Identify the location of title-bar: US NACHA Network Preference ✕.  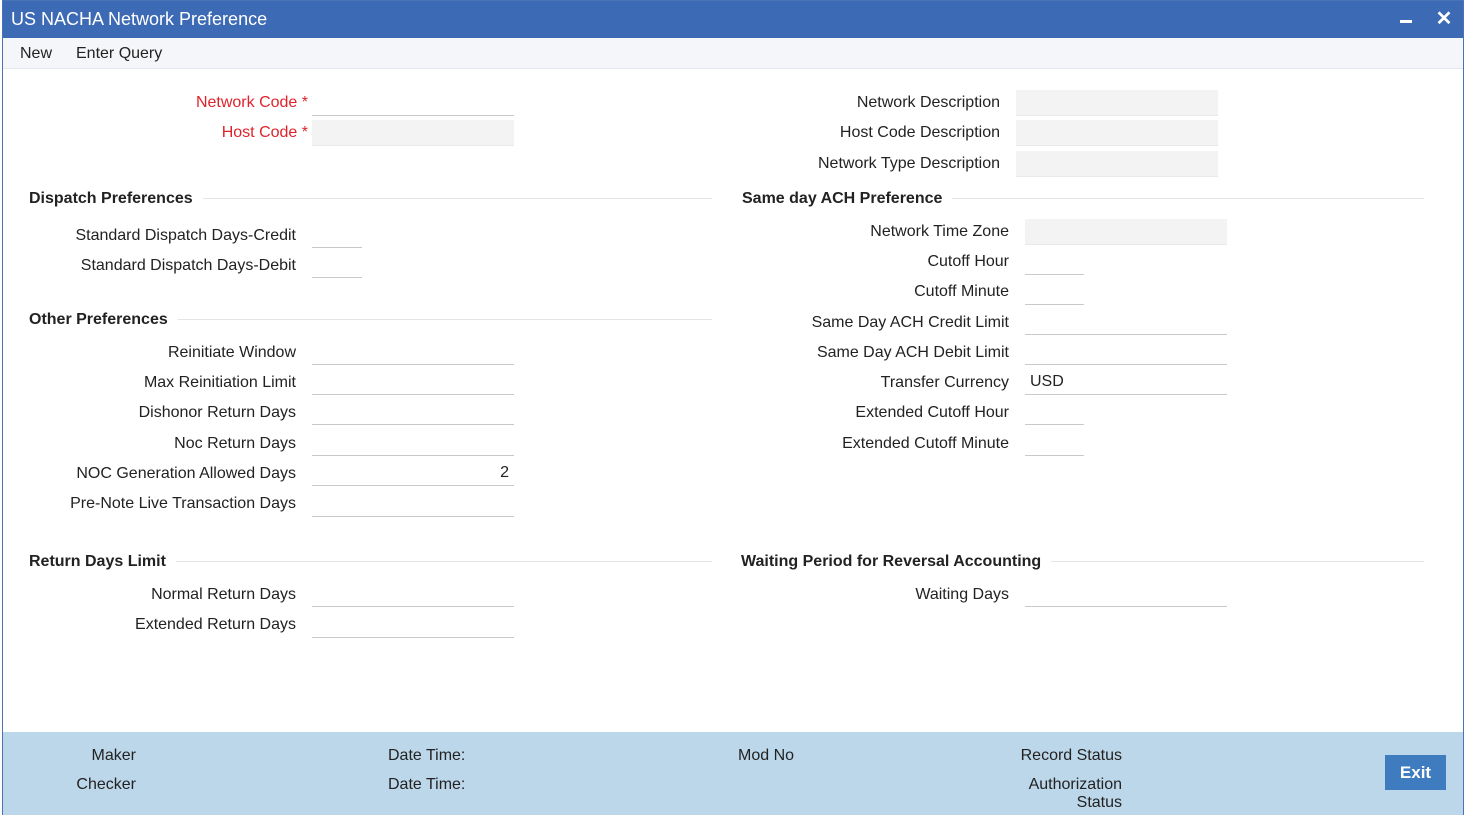
(733, 19).